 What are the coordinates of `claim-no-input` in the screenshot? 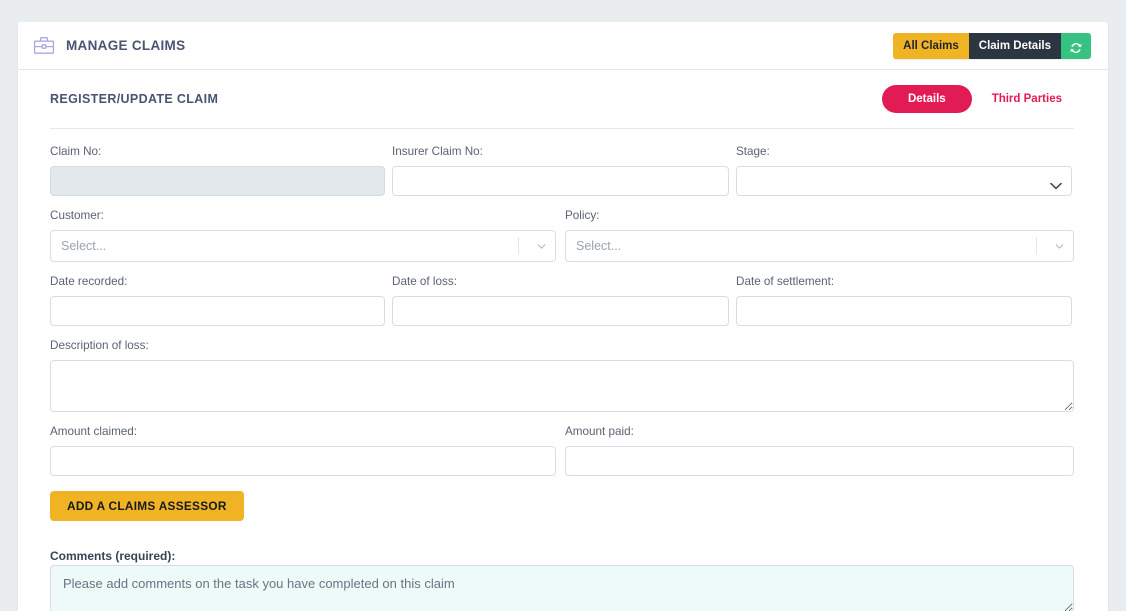 It's located at (217, 181).